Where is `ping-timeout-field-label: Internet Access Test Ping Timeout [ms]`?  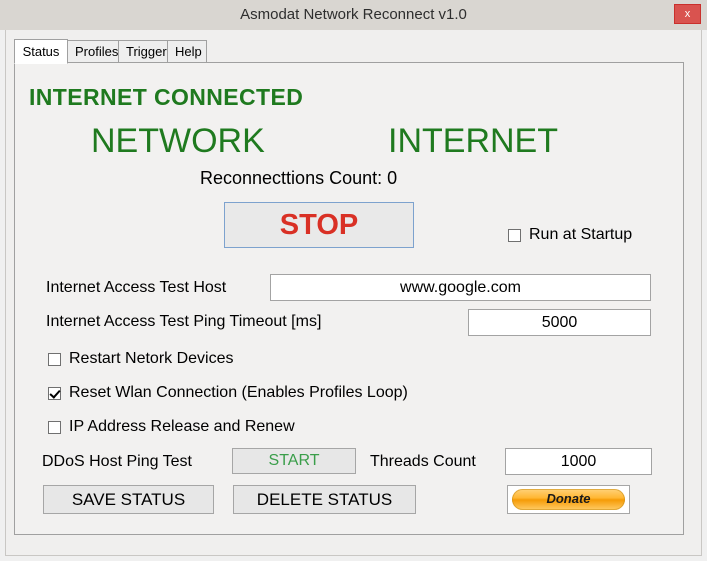
ping-timeout-field-label: Internet Access Test Ping Timeout [ms] is located at coordinates (184, 321).